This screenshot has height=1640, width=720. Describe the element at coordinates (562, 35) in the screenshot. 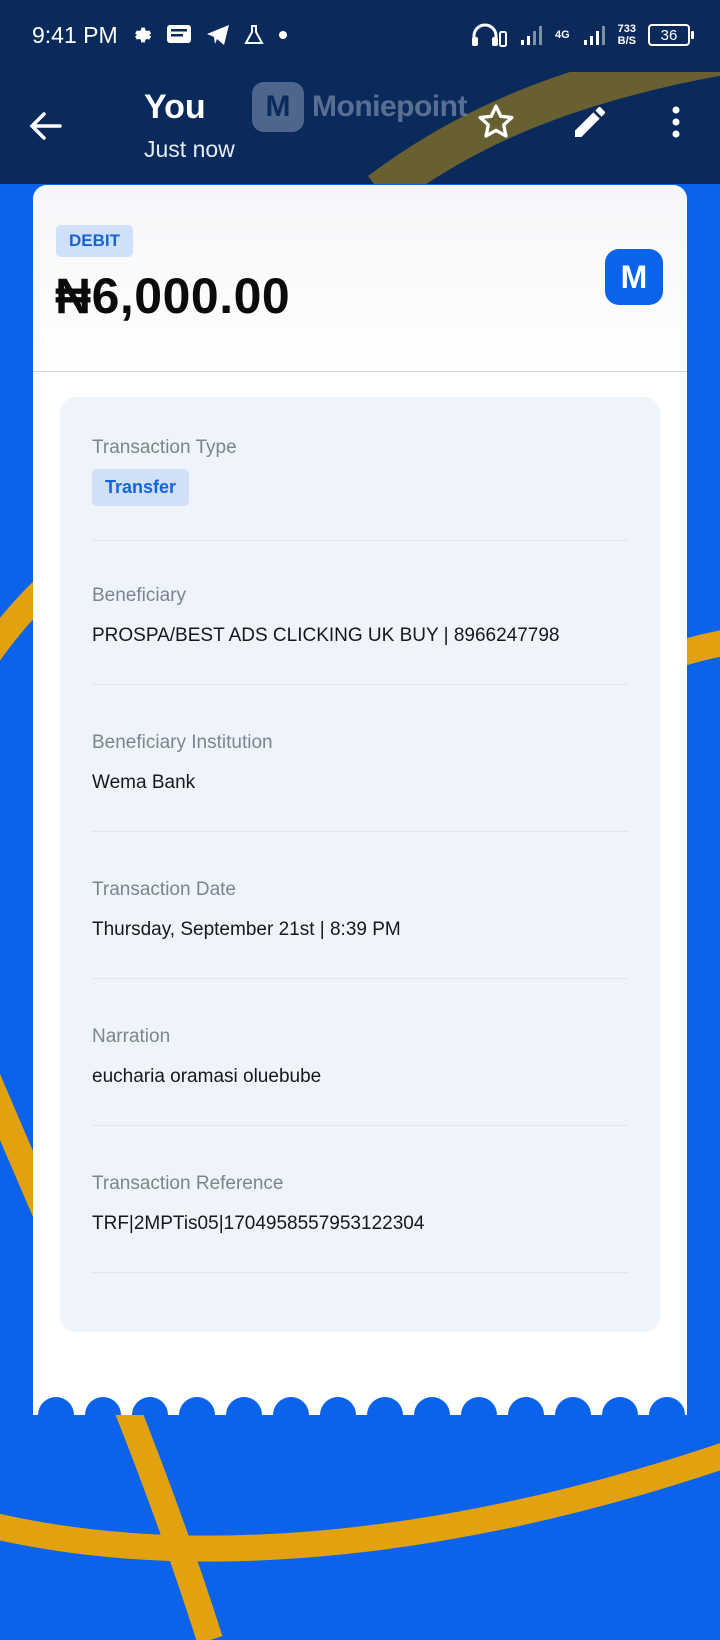

I see `network-type: 4G` at that location.